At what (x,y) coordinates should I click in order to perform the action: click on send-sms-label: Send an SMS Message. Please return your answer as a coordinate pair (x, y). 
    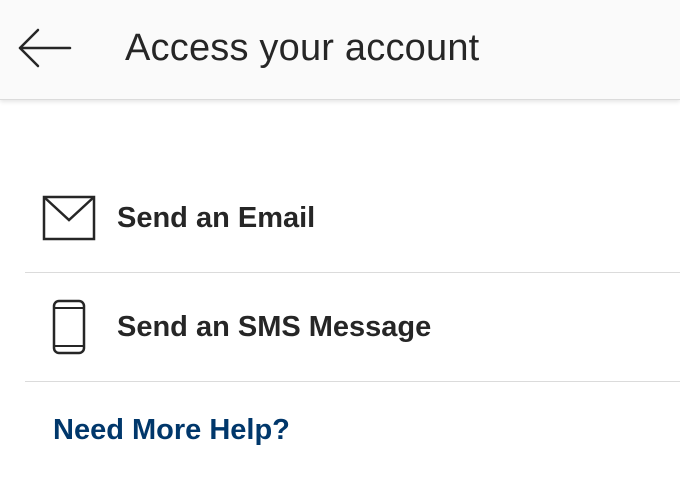
    Looking at the image, I should click on (274, 326).